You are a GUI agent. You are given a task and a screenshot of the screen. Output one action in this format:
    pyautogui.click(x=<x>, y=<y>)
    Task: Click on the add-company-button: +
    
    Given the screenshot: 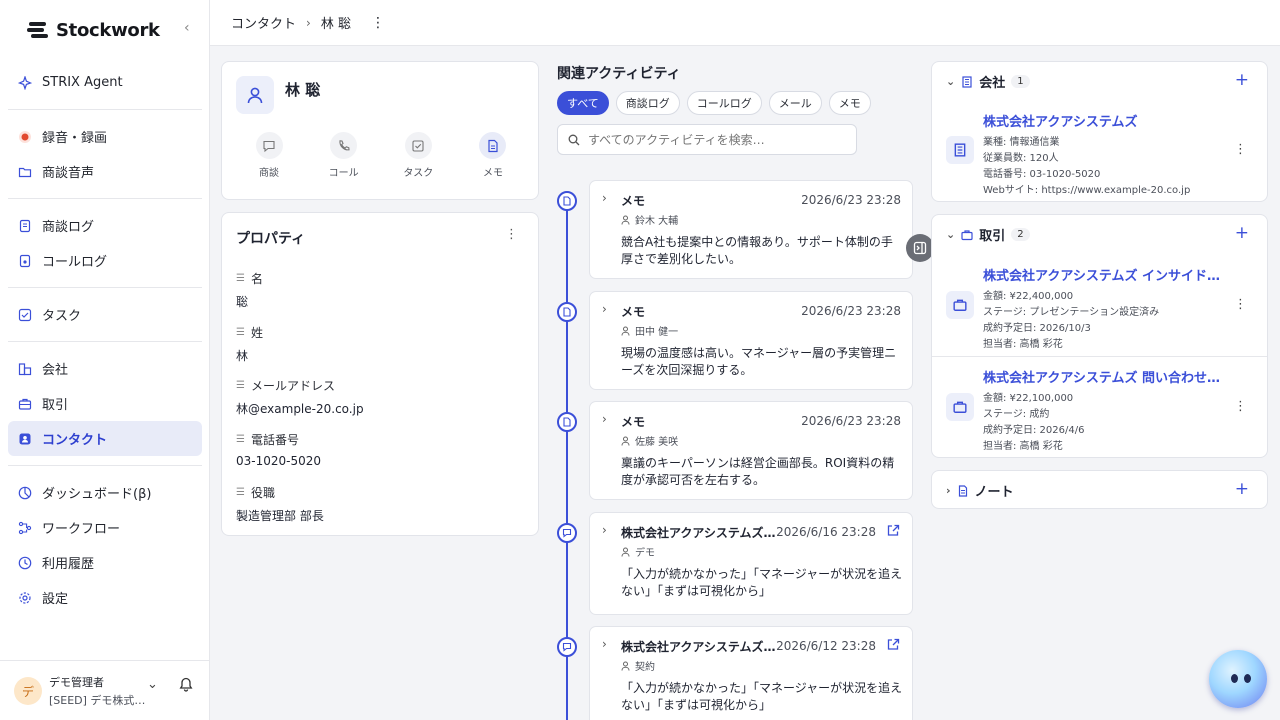 What is the action you would take?
    pyautogui.click(x=1242, y=80)
    